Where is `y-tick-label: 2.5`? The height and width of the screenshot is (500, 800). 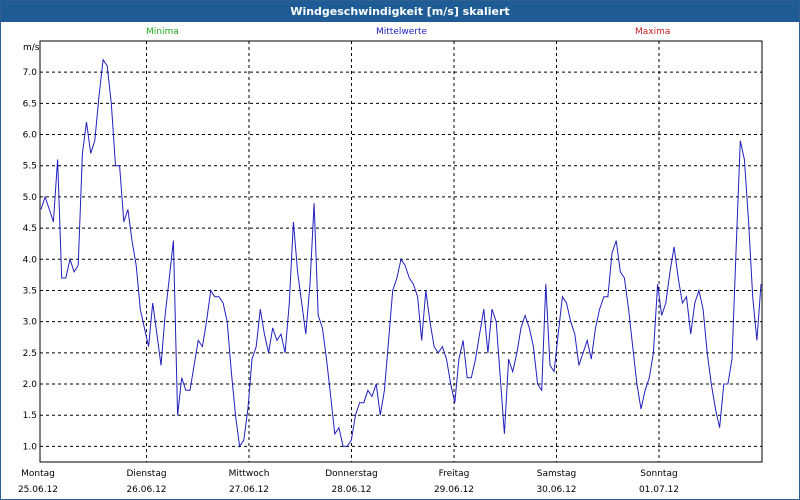 y-tick-label: 2.5 is located at coordinates (30, 354).